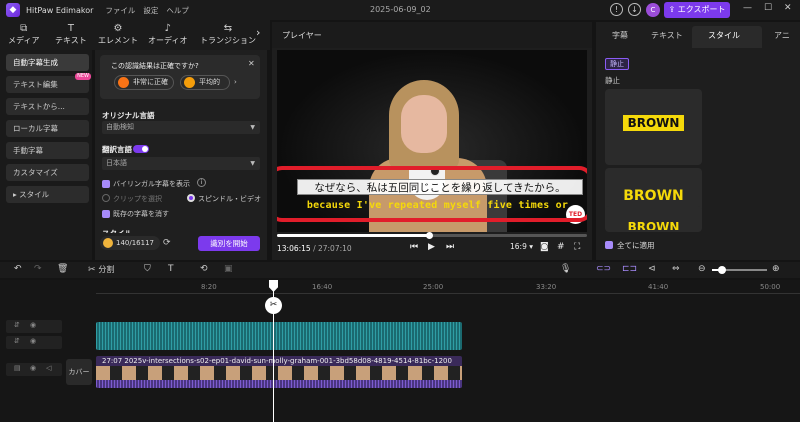 Image resolution: width=800 pixels, height=422 pixels. I want to click on avatar: C, so click(653, 10).